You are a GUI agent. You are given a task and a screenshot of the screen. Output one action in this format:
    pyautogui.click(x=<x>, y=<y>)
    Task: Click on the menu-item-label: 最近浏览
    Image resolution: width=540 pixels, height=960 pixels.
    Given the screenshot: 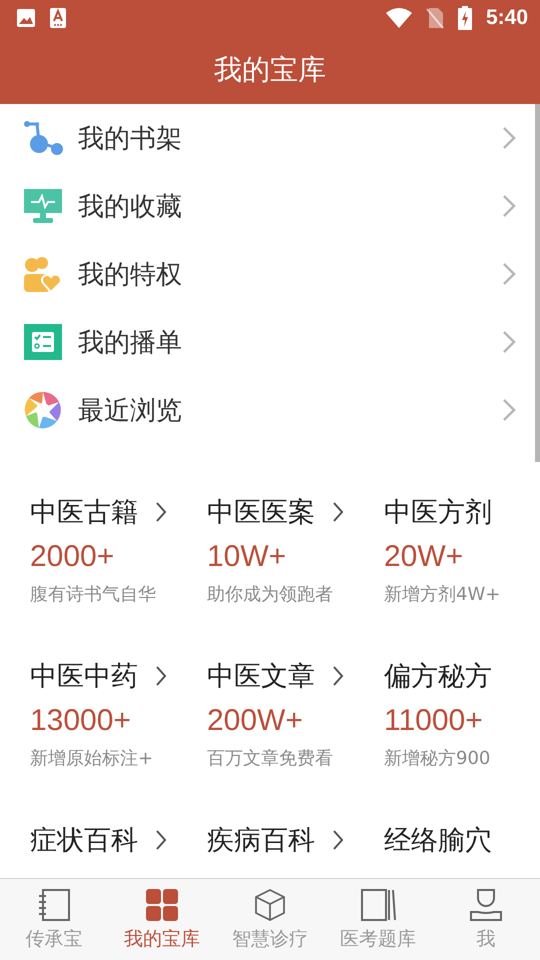 What is the action you would take?
    pyautogui.click(x=282, y=410)
    